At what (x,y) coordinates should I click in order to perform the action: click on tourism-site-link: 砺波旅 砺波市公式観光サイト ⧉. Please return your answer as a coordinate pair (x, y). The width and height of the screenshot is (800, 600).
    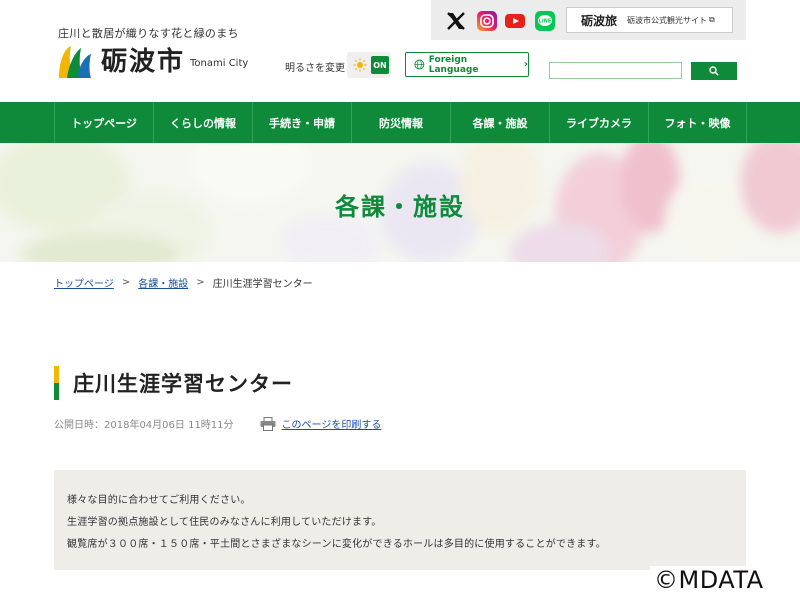
    Looking at the image, I should click on (649, 20).